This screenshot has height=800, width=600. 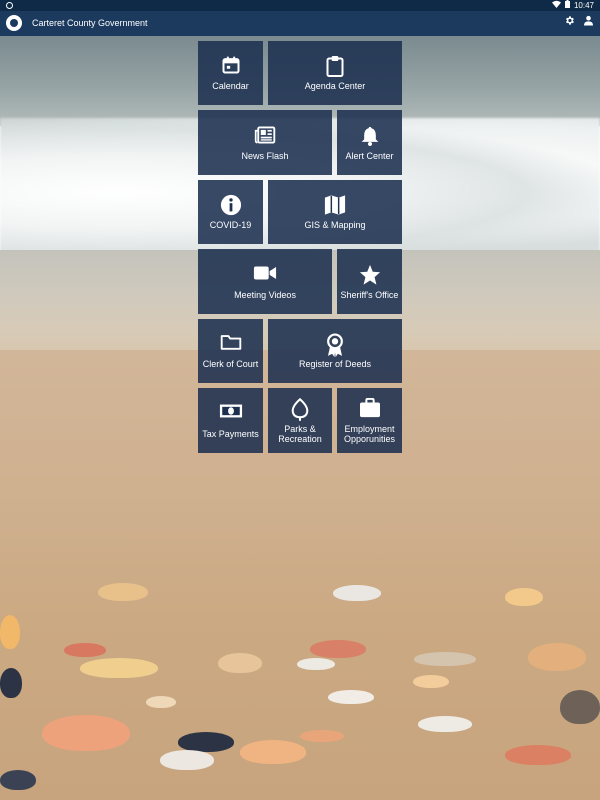 I want to click on app-title: Carteret County Government, so click(x=90, y=23).